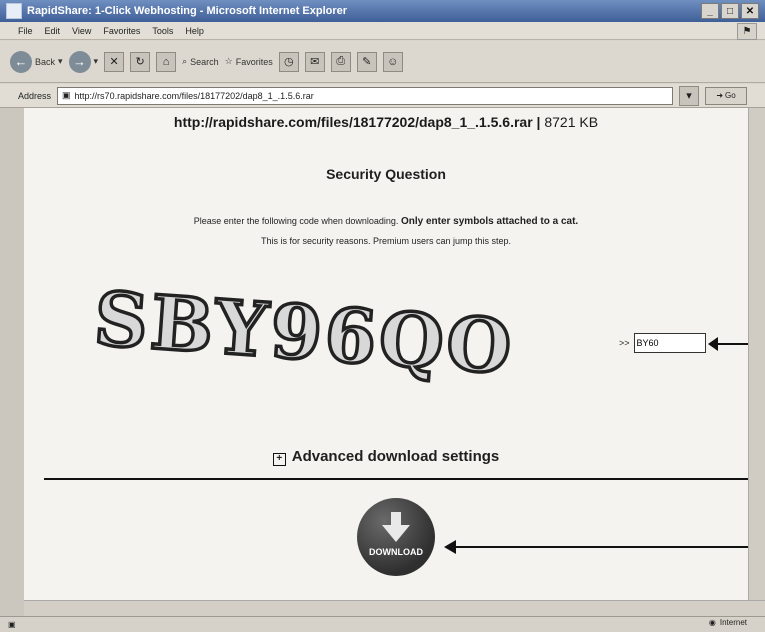  I want to click on favorites-label: Favorites, so click(254, 61).